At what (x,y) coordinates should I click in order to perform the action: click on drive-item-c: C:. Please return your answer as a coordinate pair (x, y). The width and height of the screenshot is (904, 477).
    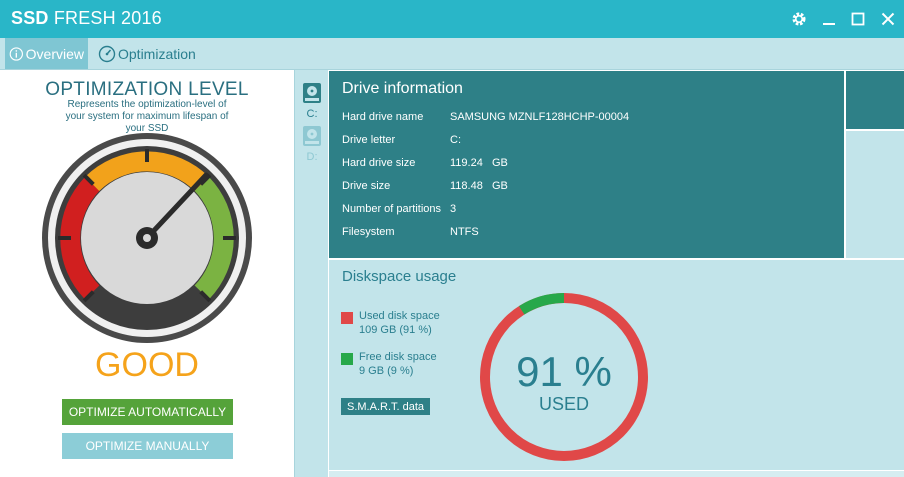
    Looking at the image, I should click on (312, 101).